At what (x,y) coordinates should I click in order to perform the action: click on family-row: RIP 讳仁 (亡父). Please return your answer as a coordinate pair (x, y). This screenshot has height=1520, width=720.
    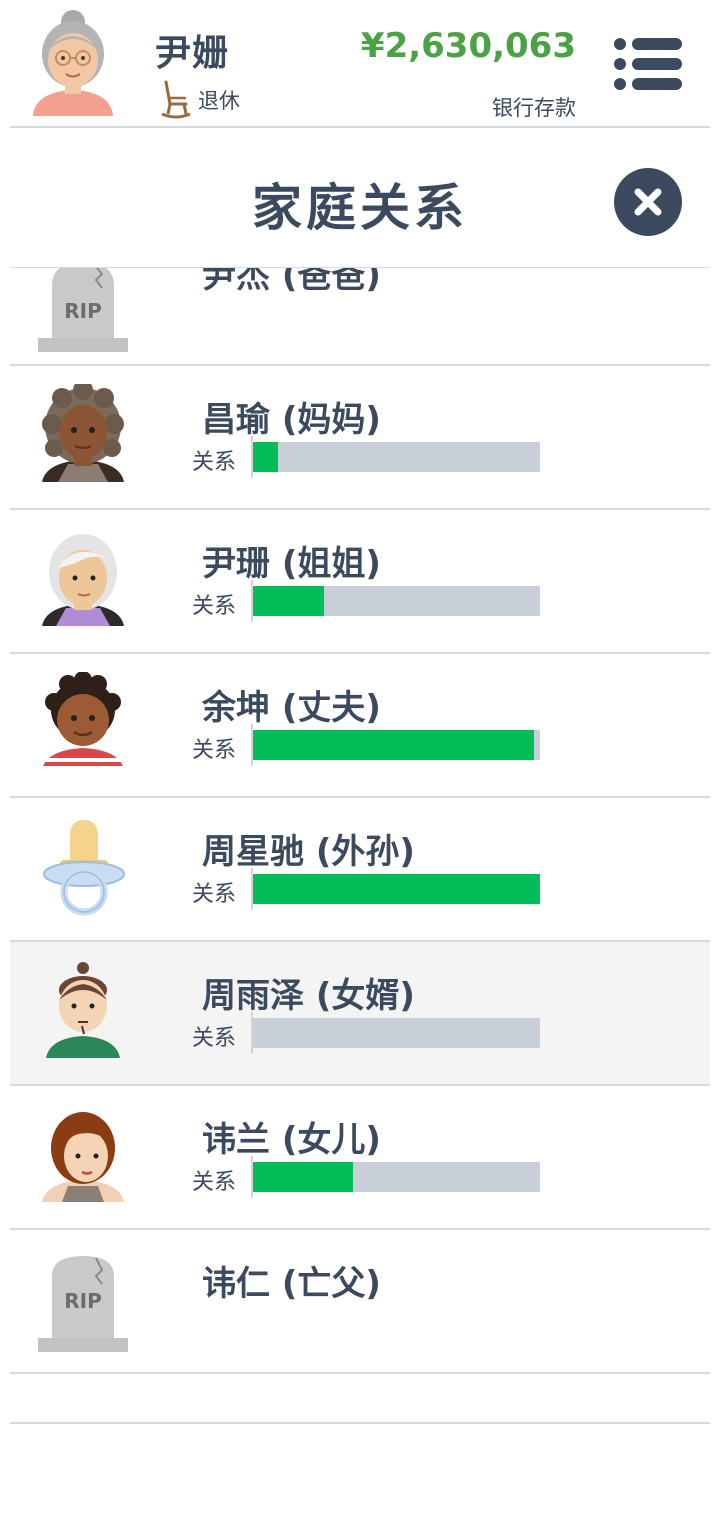
    Looking at the image, I should click on (360, 1302).